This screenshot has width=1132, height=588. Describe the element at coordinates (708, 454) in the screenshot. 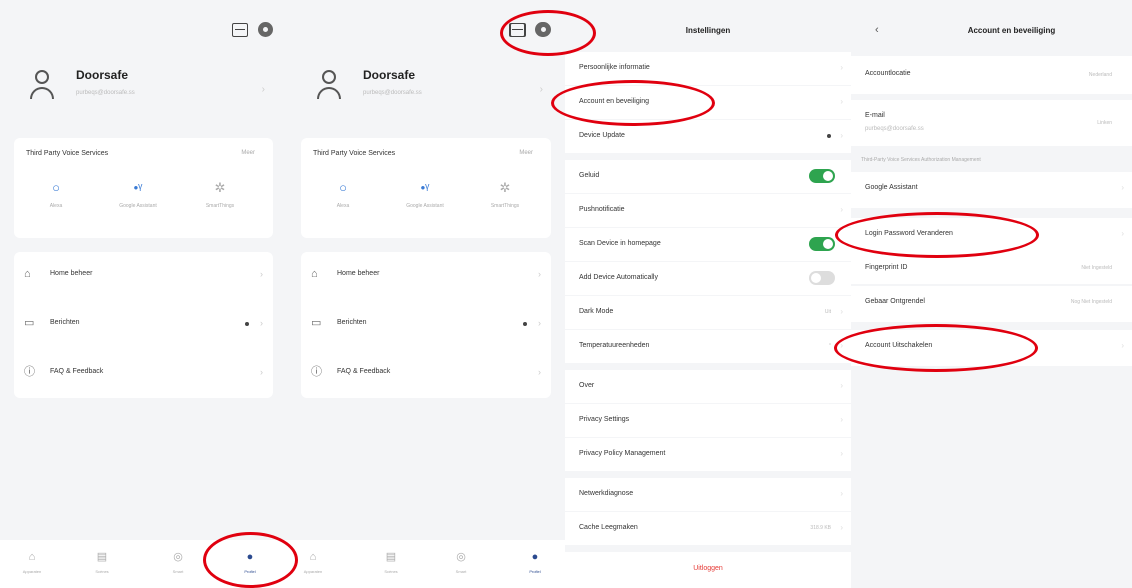

I see `settings-row-privacy-policy: Privacy Policy Management ›` at that location.